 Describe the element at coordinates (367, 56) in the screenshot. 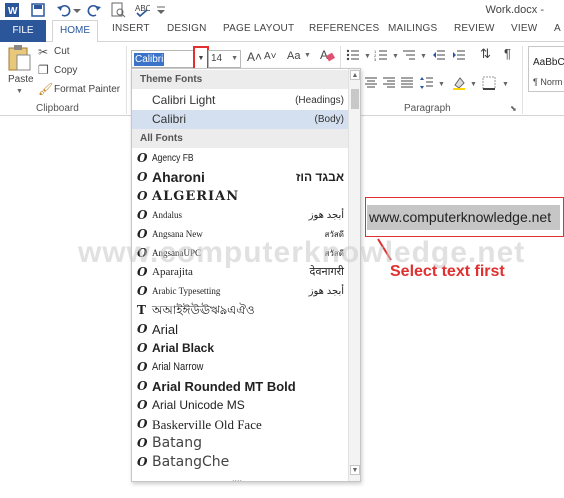

I see `bullets-dropdown-icon: ▼` at that location.